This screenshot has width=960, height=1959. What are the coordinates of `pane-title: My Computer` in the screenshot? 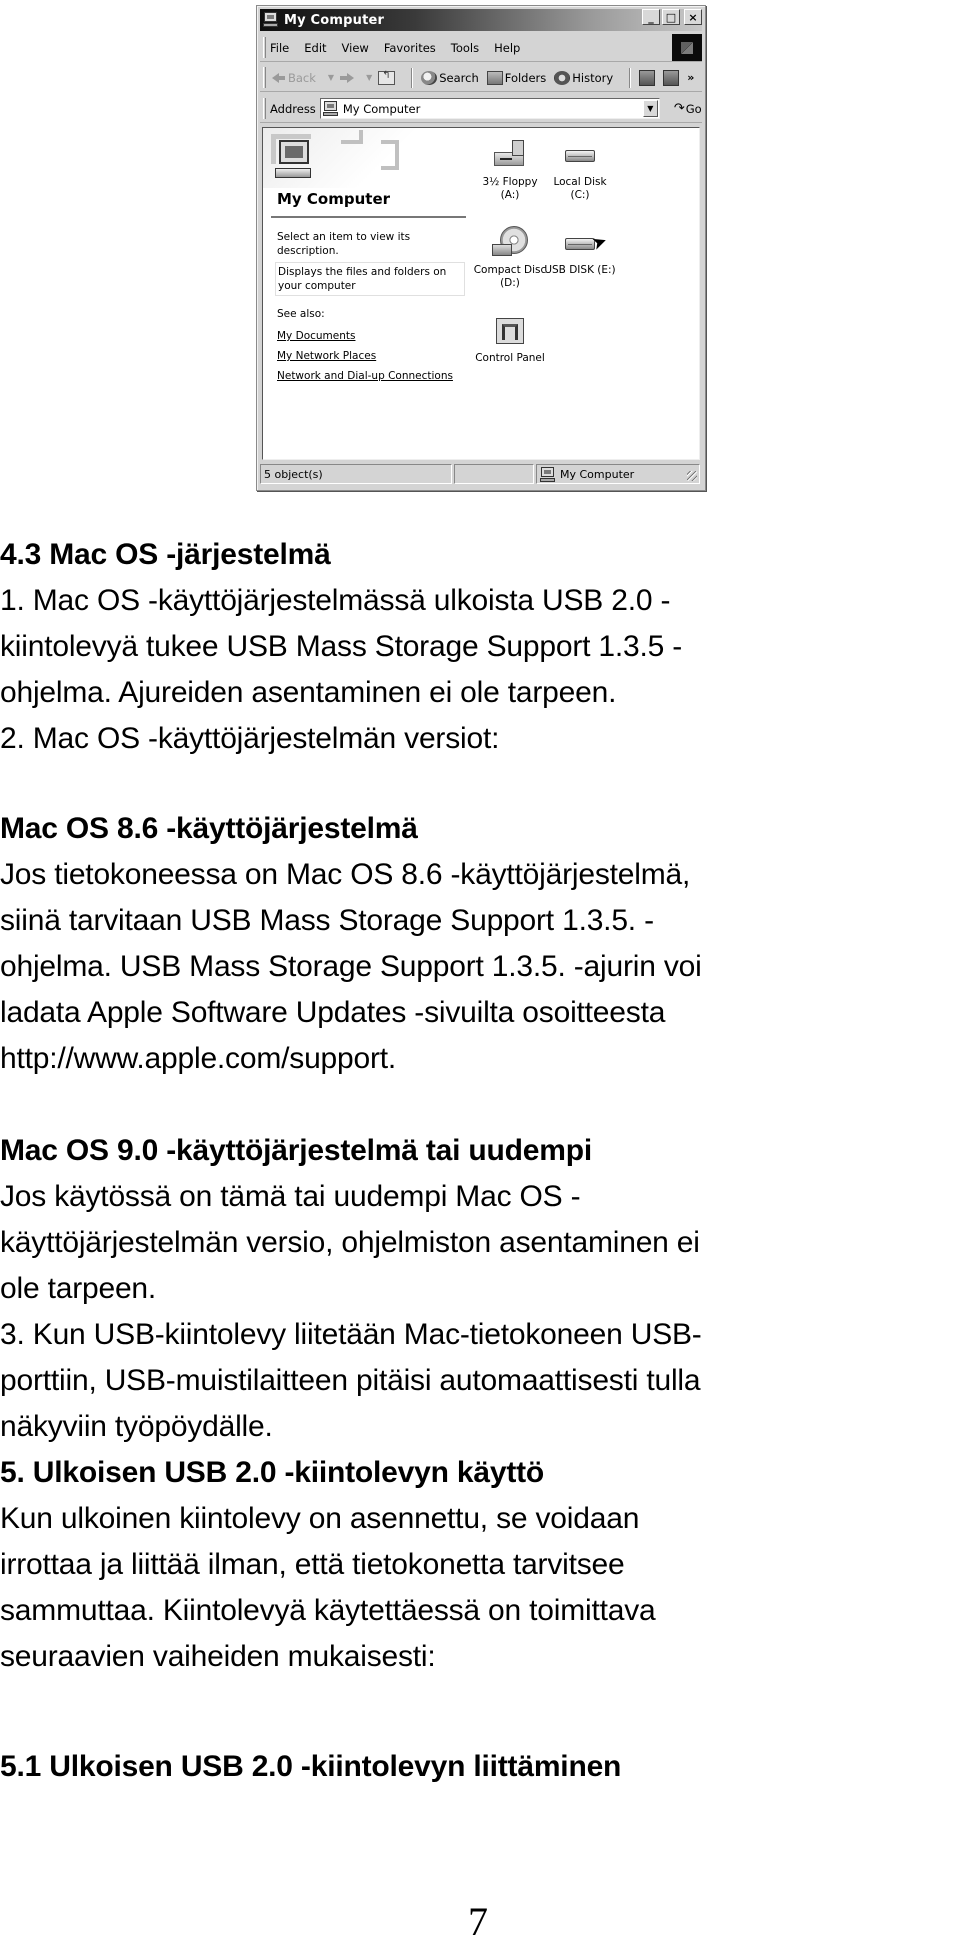 It's located at (334, 199).